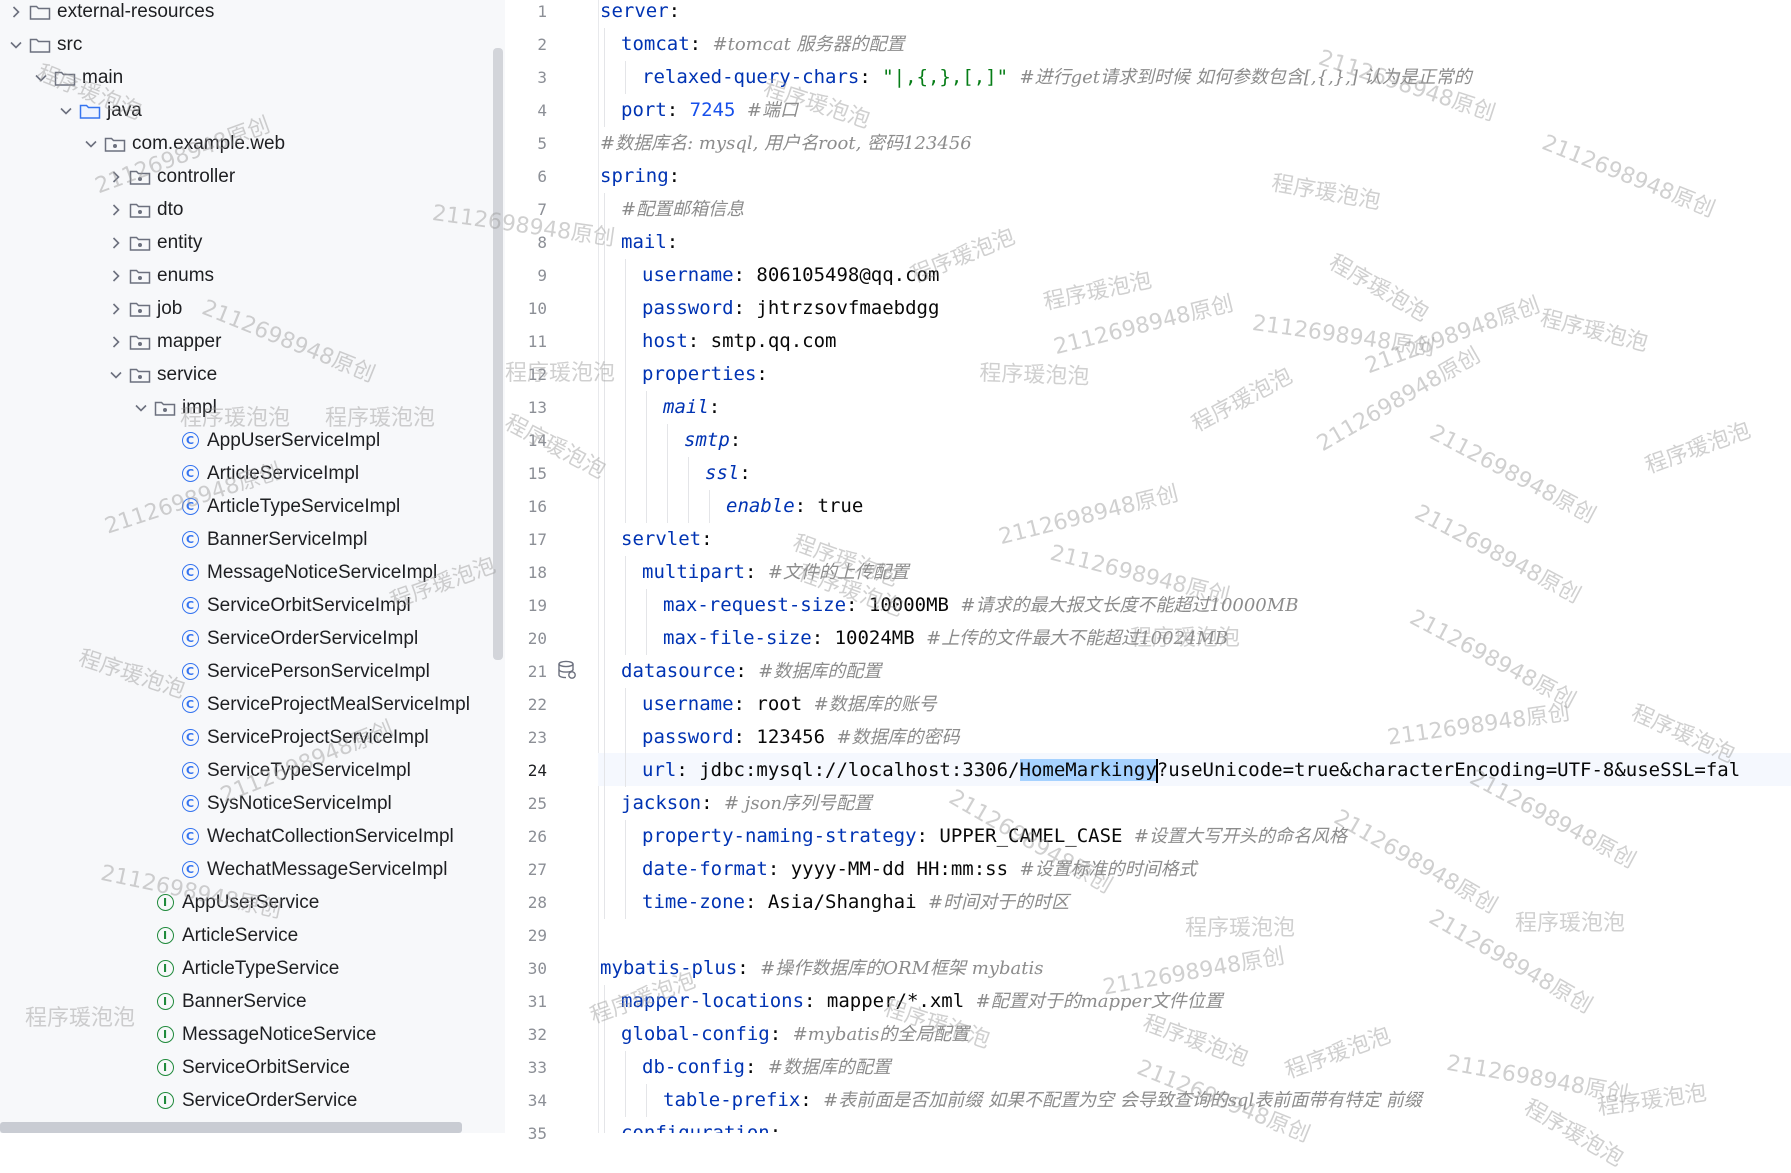  What do you see at coordinates (143, 308) in the screenshot?
I see `tree-item: job` at bounding box center [143, 308].